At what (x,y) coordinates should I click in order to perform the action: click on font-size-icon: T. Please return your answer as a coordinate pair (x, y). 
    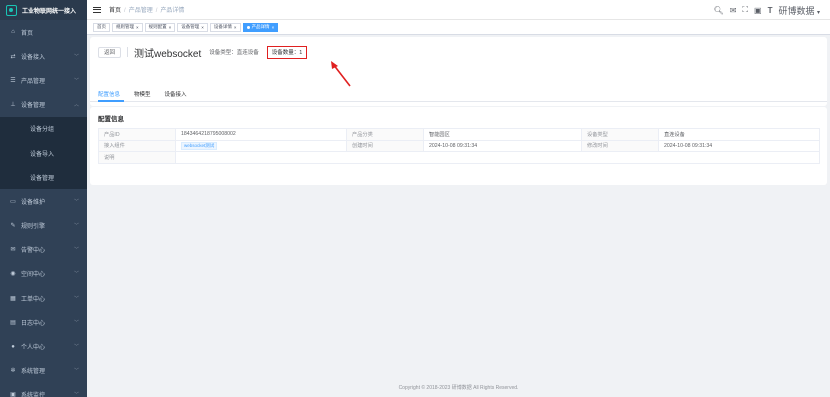
    Looking at the image, I should click on (770, 10).